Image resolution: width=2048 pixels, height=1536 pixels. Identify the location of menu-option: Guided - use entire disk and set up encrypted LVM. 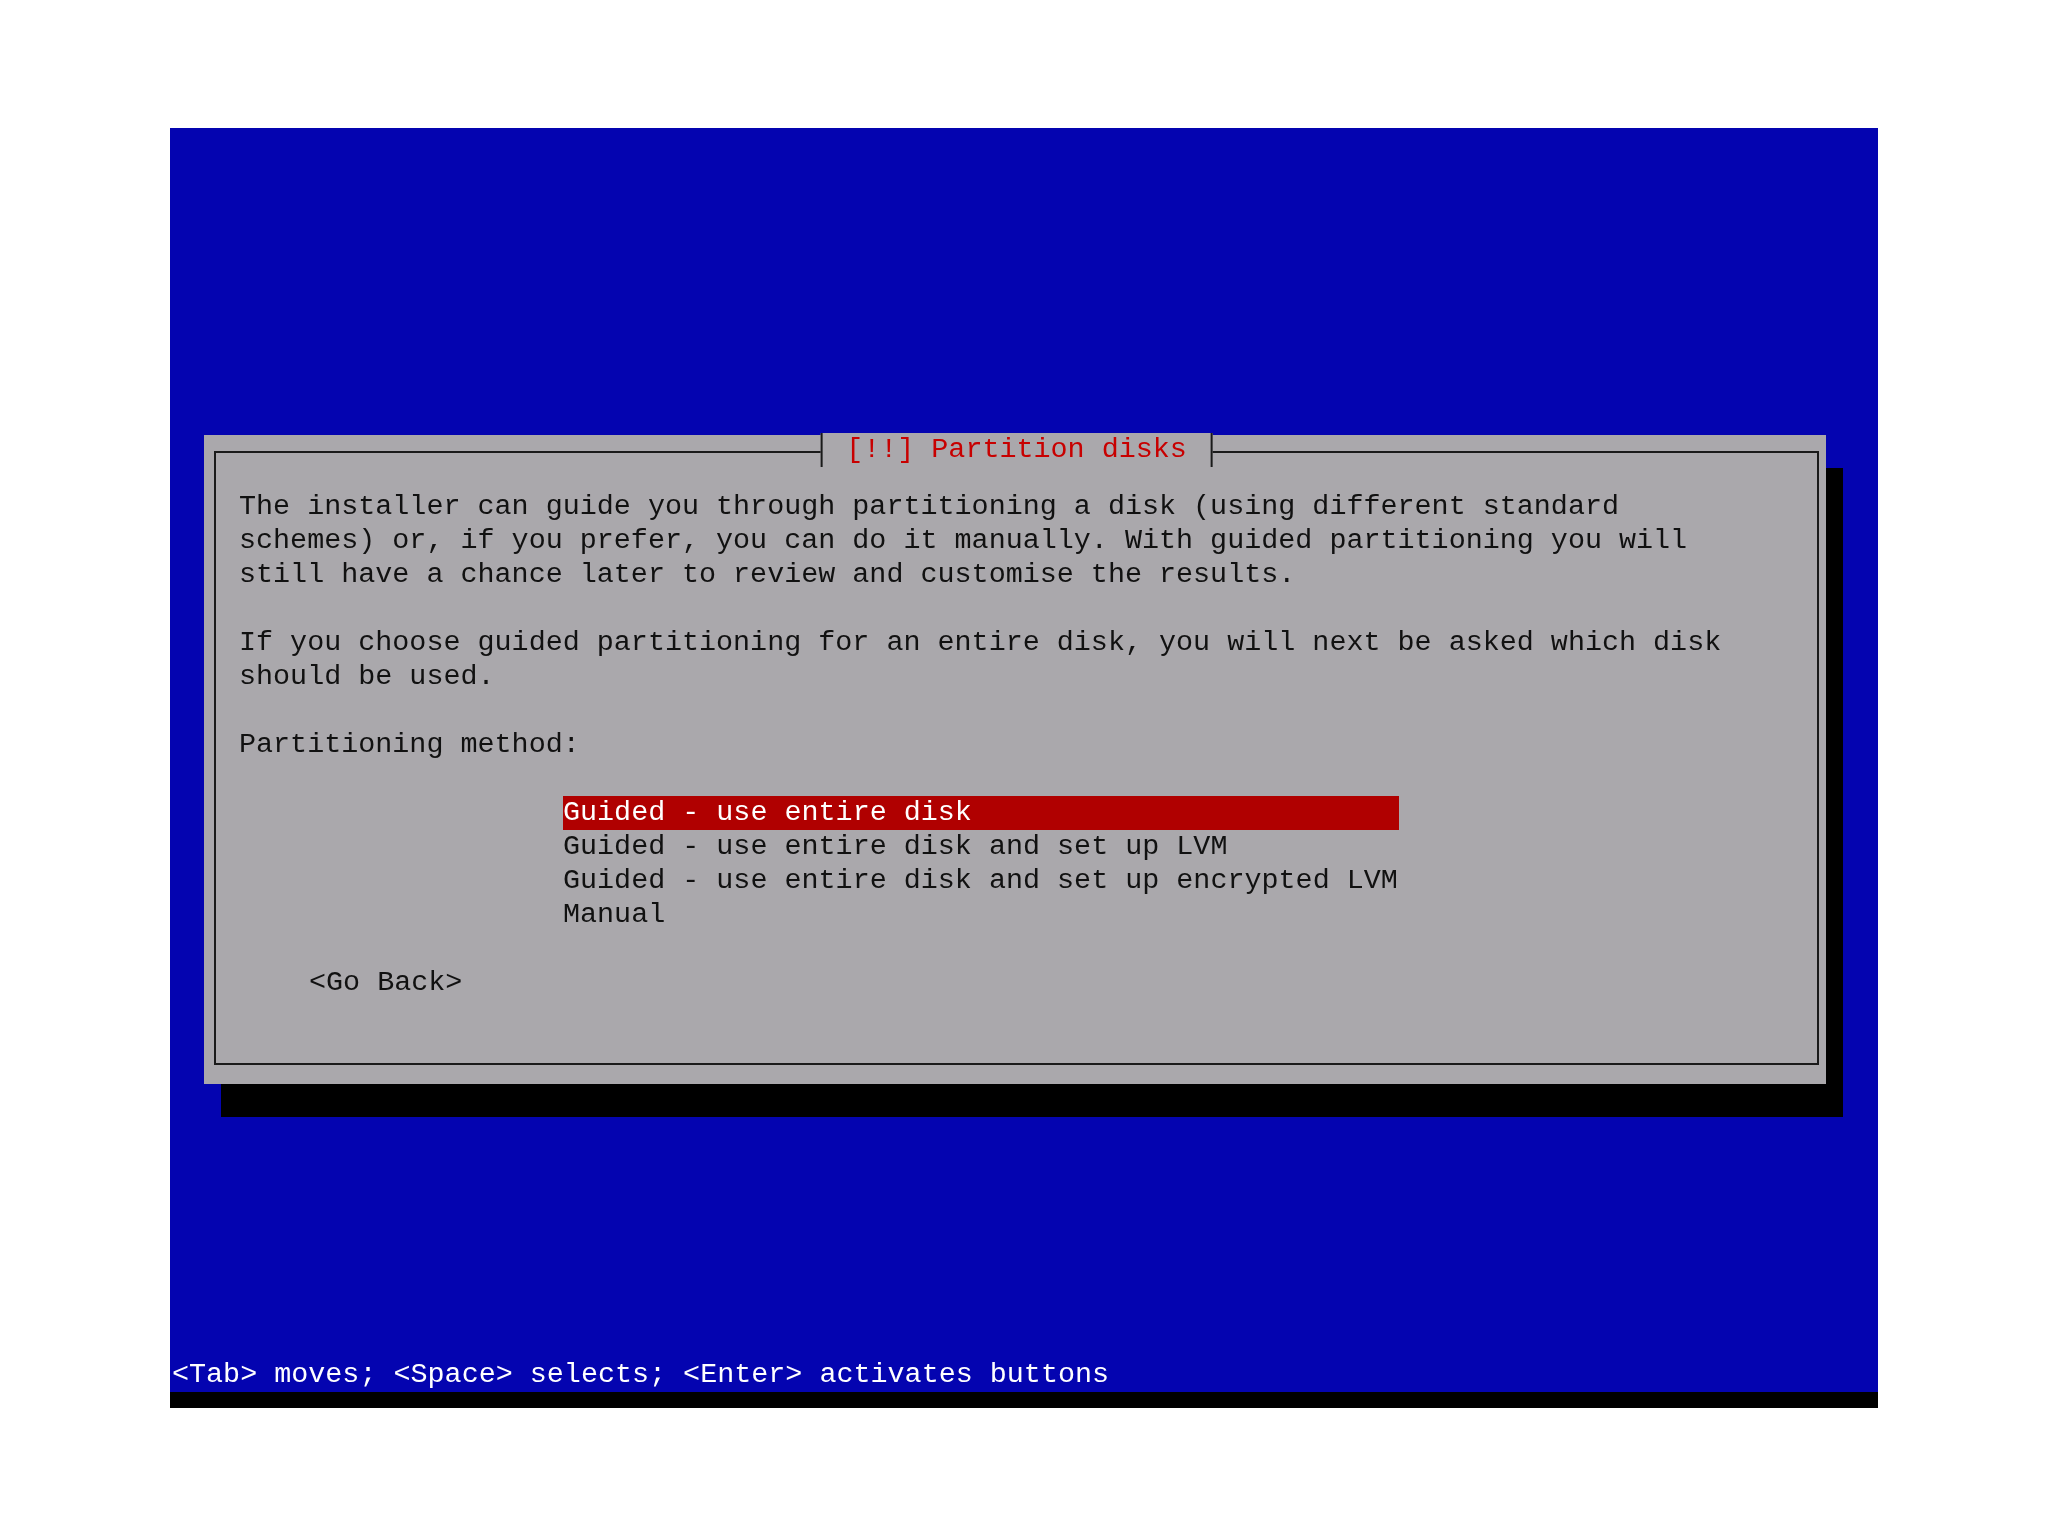
(981, 881).